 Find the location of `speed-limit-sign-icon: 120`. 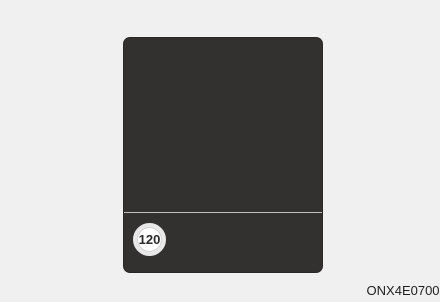

speed-limit-sign-icon: 120 is located at coordinates (149, 239).